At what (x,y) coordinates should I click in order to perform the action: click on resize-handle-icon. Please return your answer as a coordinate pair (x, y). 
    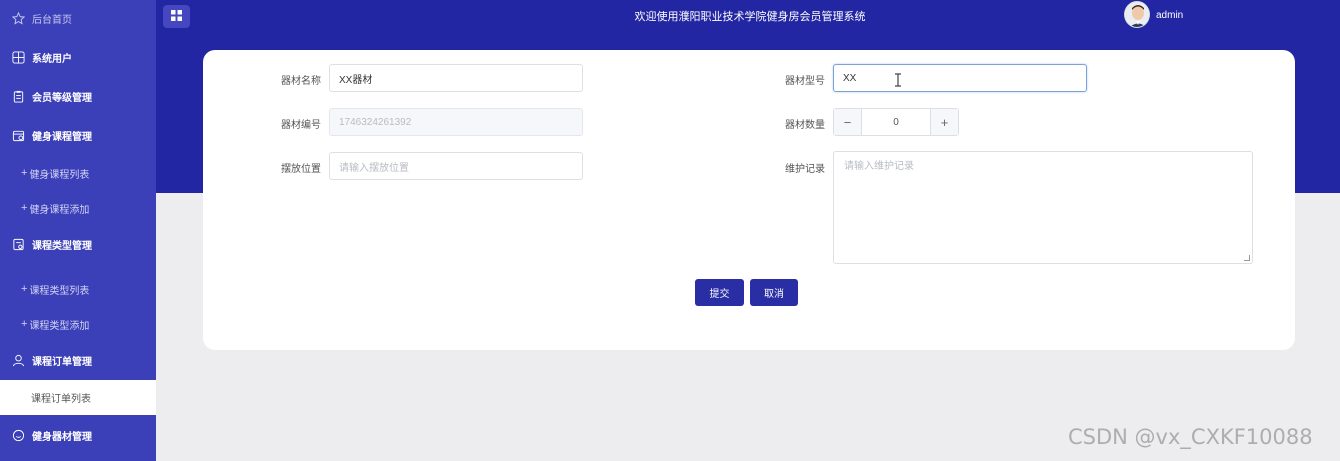
    Looking at the image, I should click on (1247, 258).